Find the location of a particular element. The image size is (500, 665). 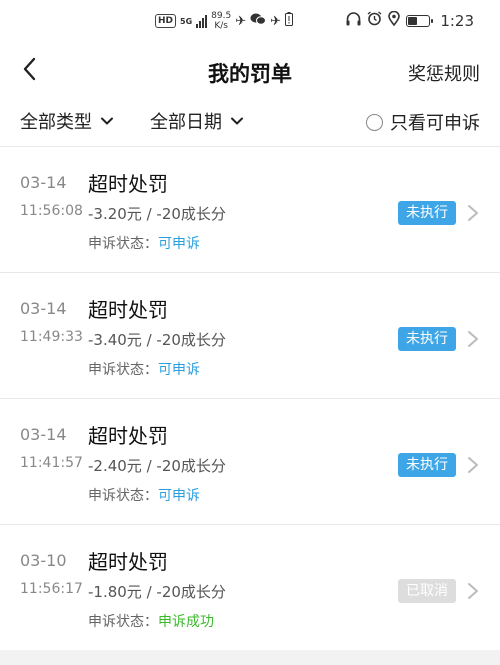

status-left-group: HD 5G 89.5 K/s ✈ ✈ is located at coordinates (224, 21).